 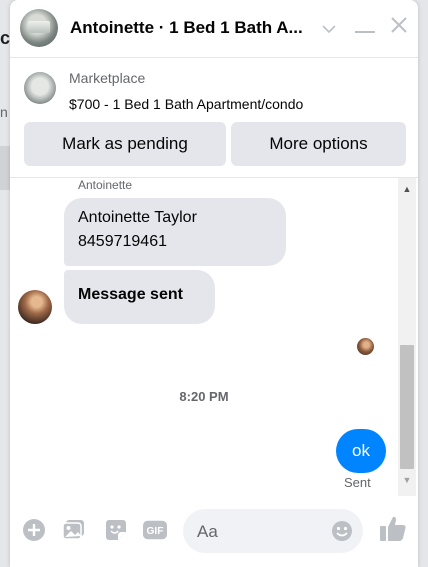 I want to click on contact-avatar, so click(x=35, y=307).